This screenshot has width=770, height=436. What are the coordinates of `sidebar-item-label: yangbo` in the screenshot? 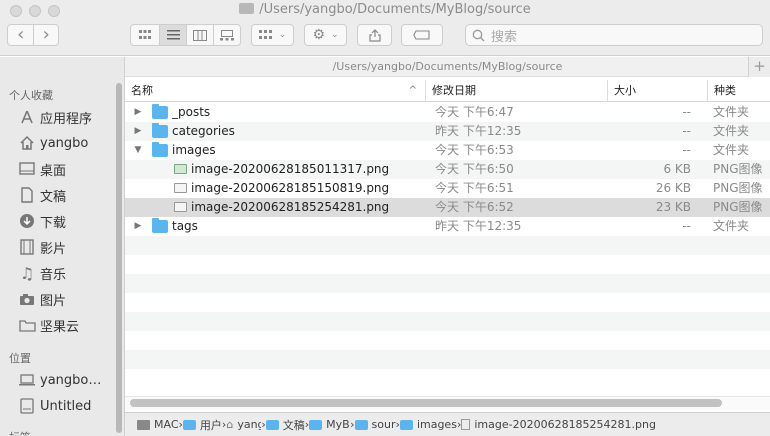 It's located at (64, 143).